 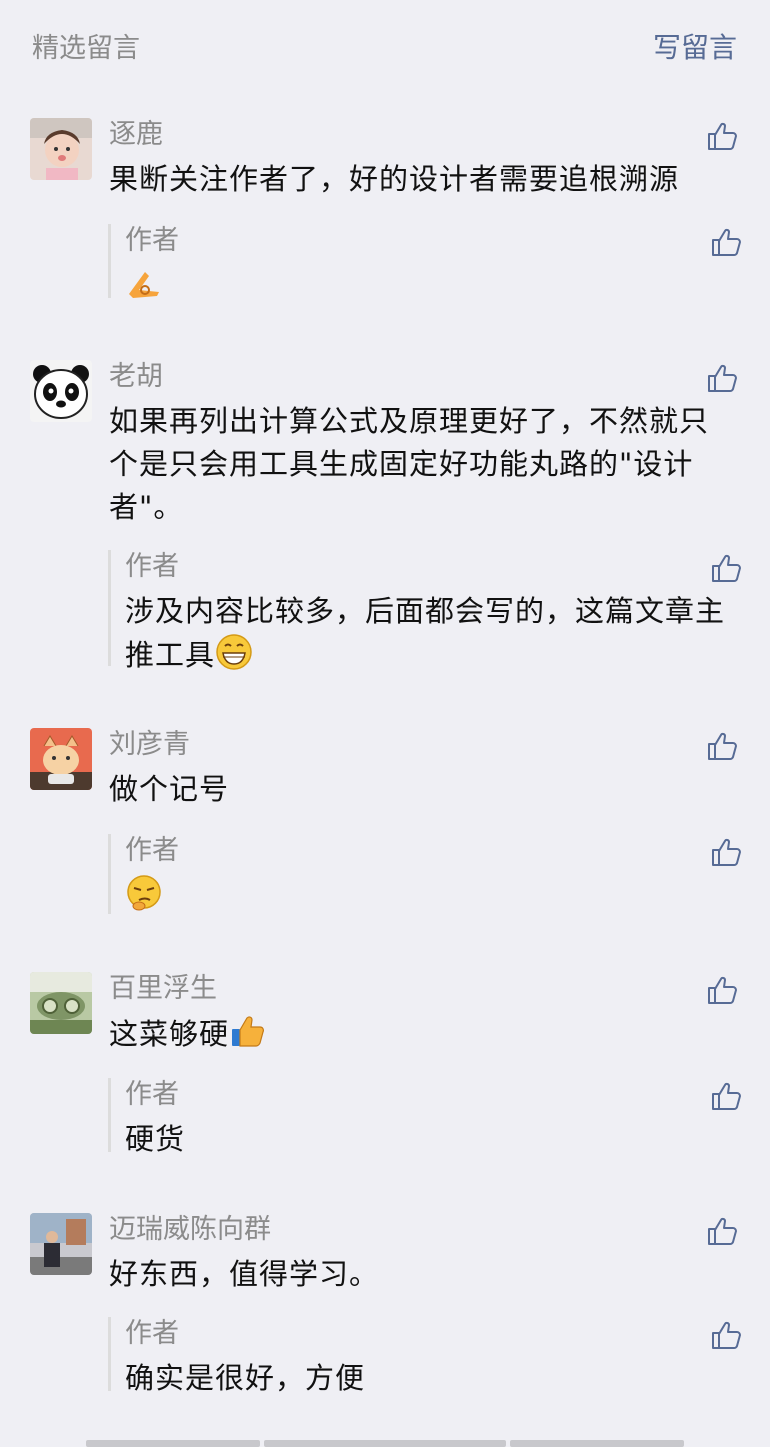 I want to click on write-comment-link: 写留言, so click(x=695, y=46).